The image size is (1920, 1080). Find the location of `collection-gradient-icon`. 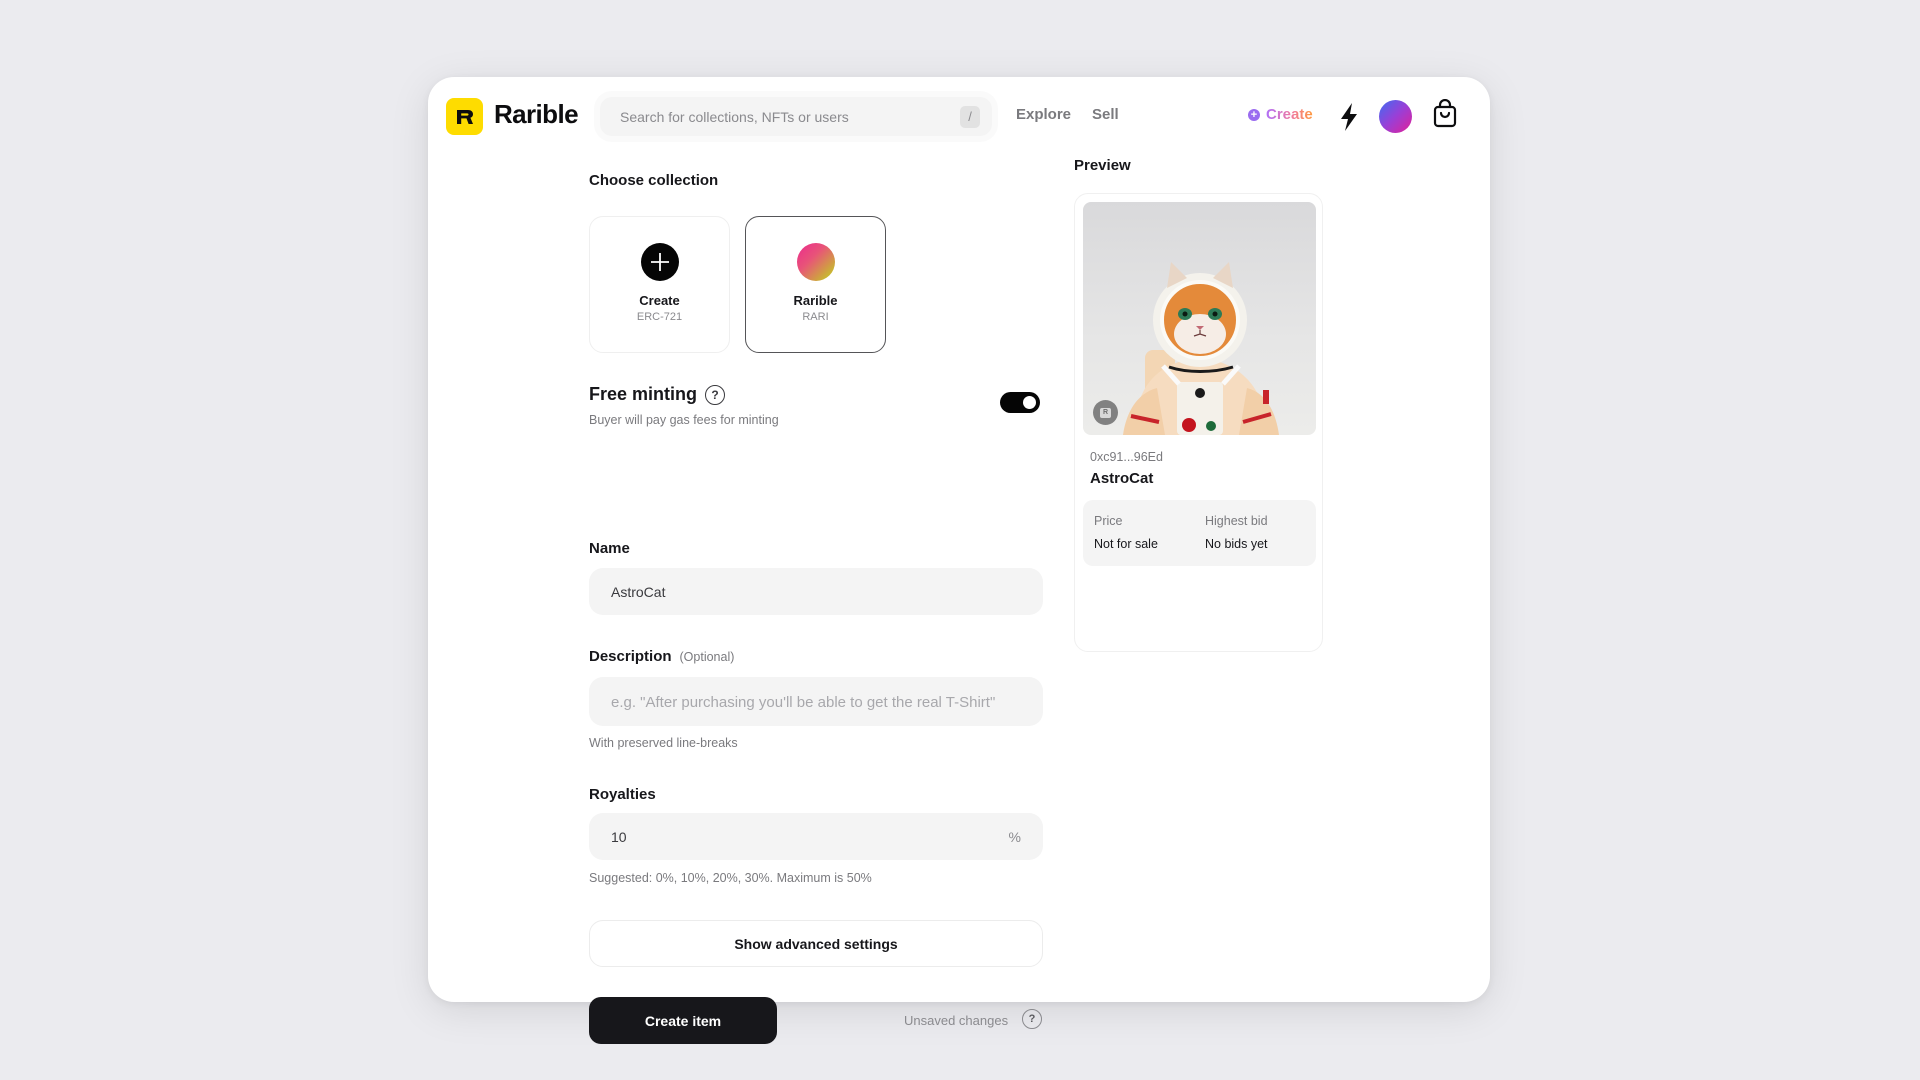

collection-gradient-icon is located at coordinates (815, 262).